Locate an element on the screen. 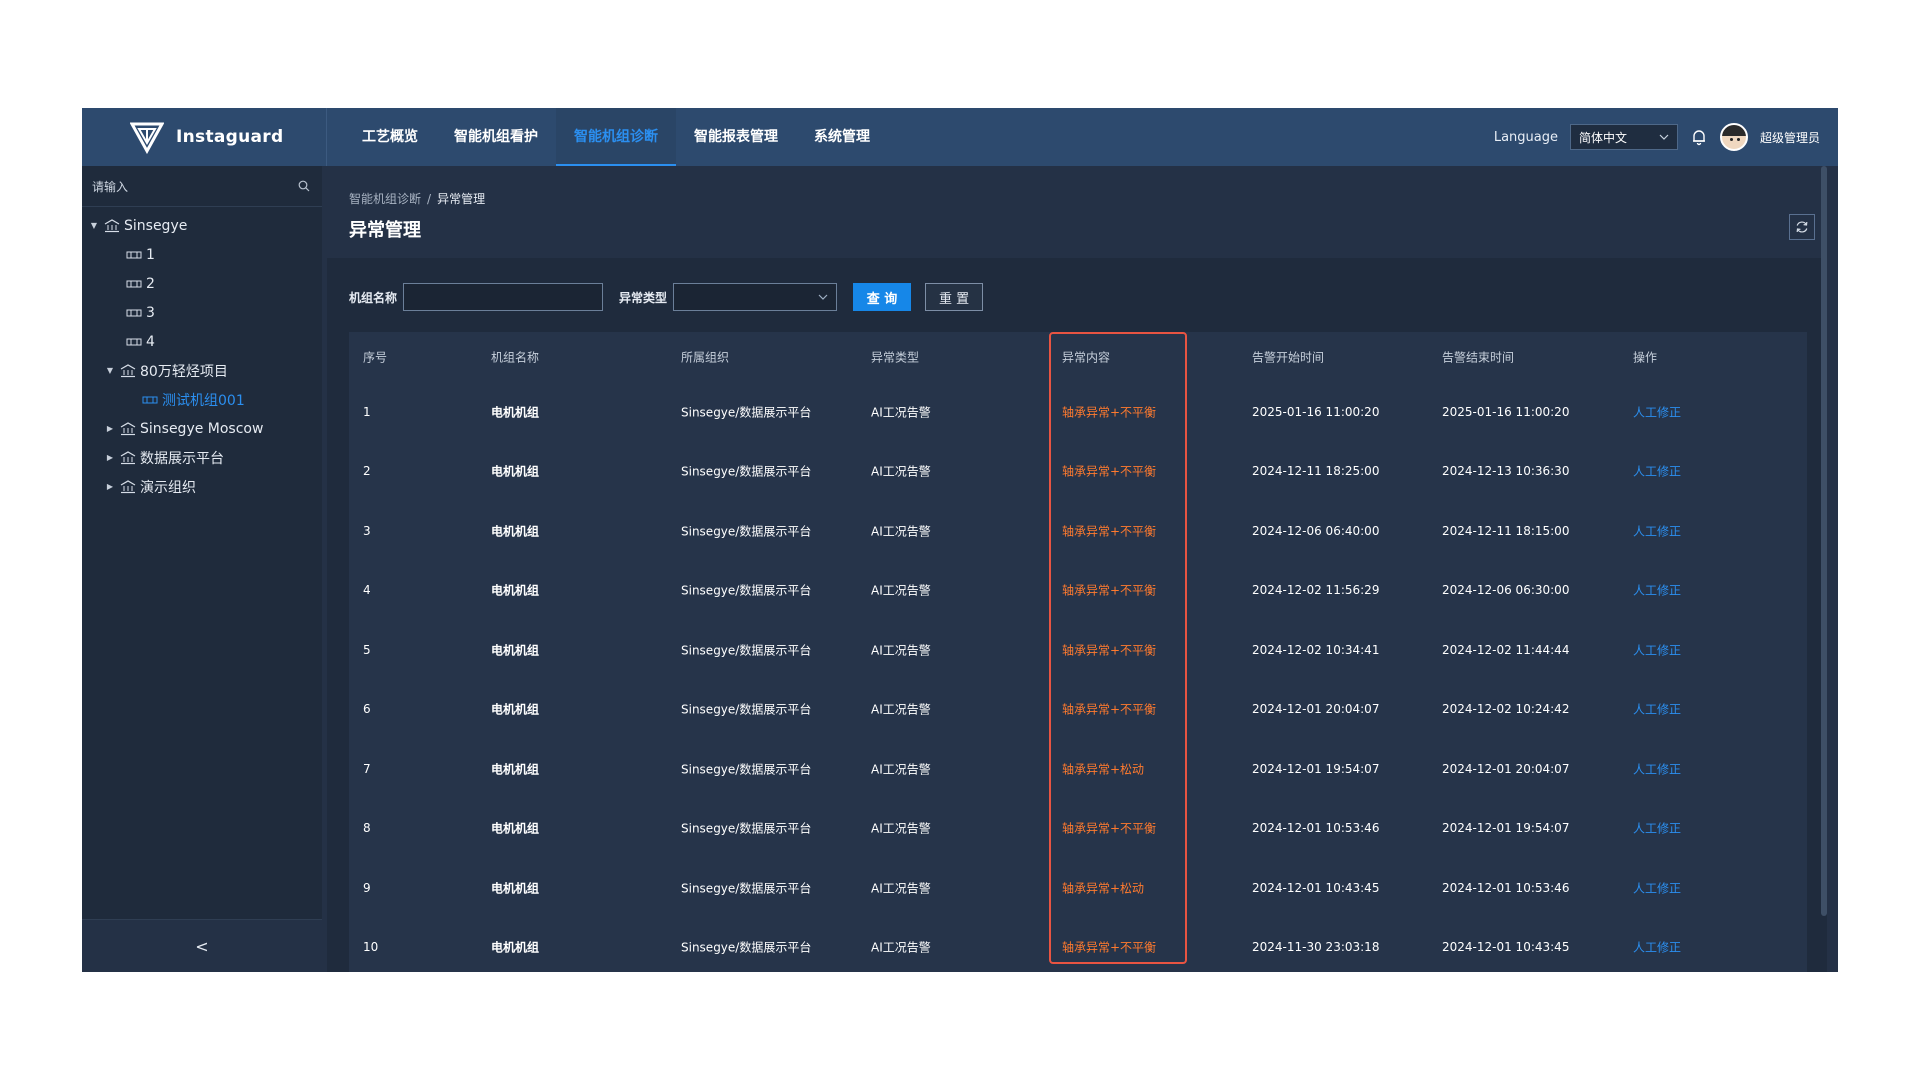  main-nav: 工艺概览 智能机组看护 智能机组诊断 智能报表管理 系统管理 is located at coordinates (616, 137).